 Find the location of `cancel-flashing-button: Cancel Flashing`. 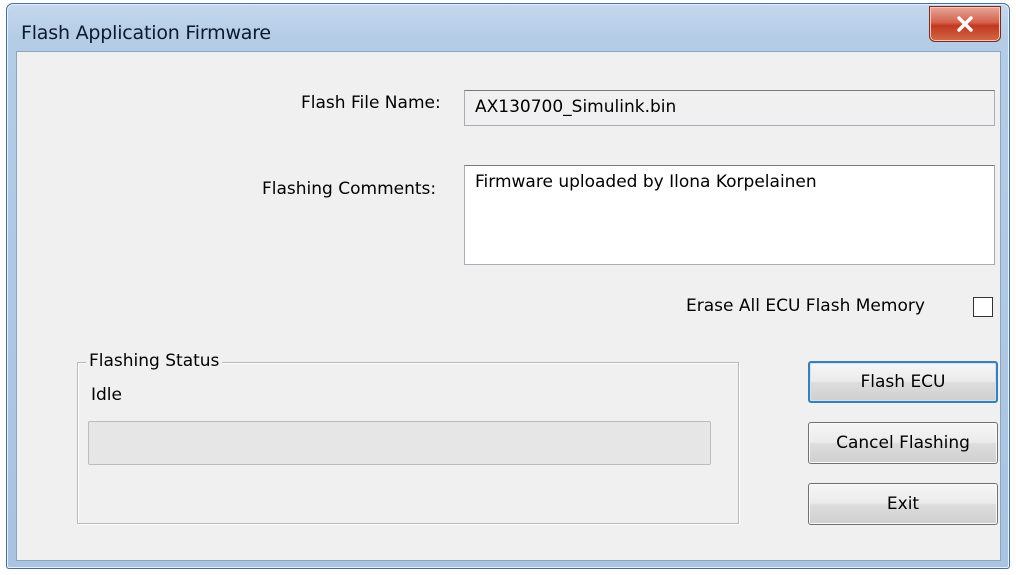

cancel-flashing-button: Cancel Flashing is located at coordinates (903, 443).